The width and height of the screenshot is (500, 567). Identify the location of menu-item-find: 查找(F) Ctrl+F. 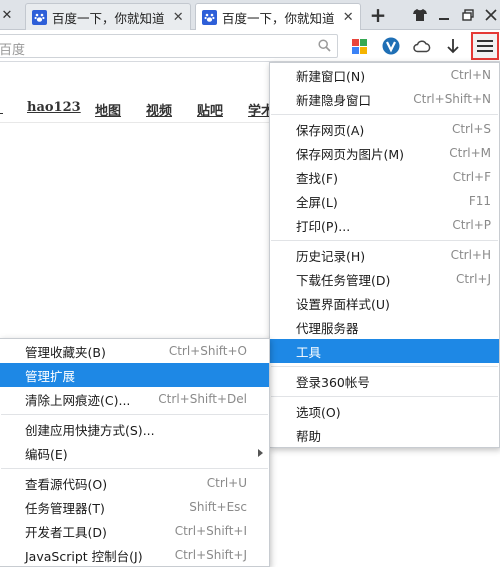
(384, 177).